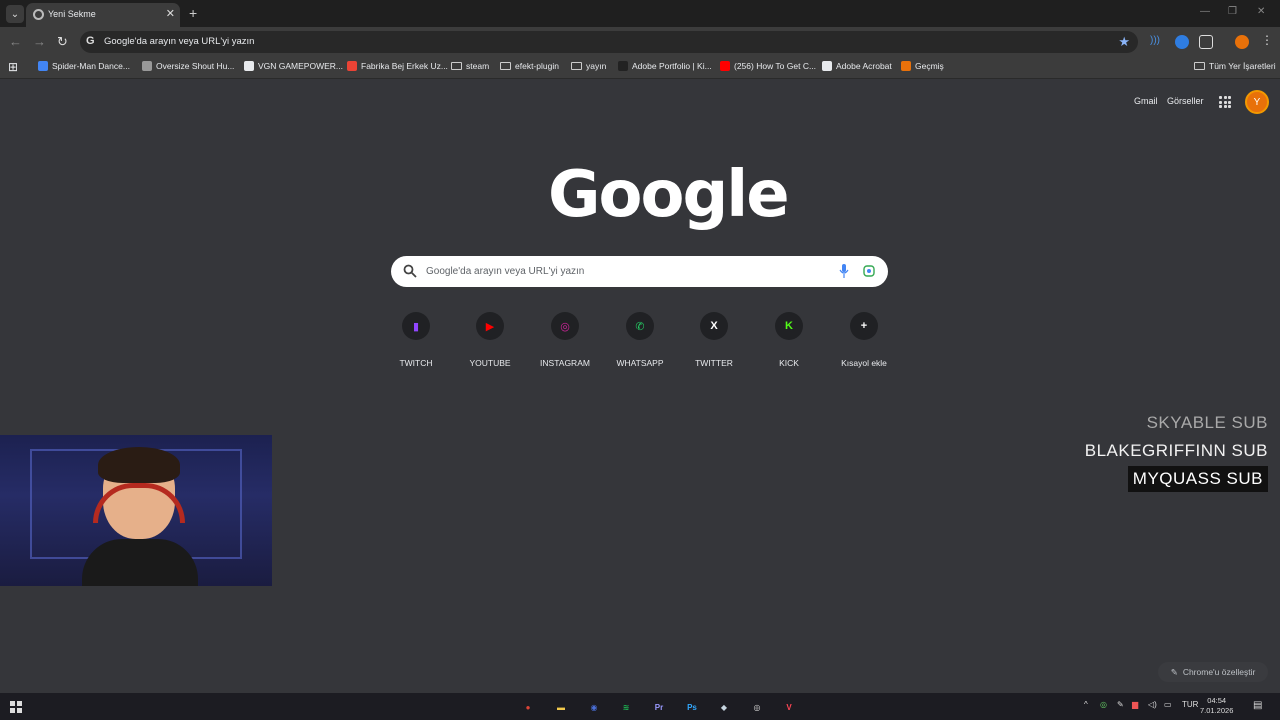 The height and width of the screenshot is (720, 1280). What do you see at coordinates (789, 707) in the screenshot?
I see `valorant-icon: V` at bounding box center [789, 707].